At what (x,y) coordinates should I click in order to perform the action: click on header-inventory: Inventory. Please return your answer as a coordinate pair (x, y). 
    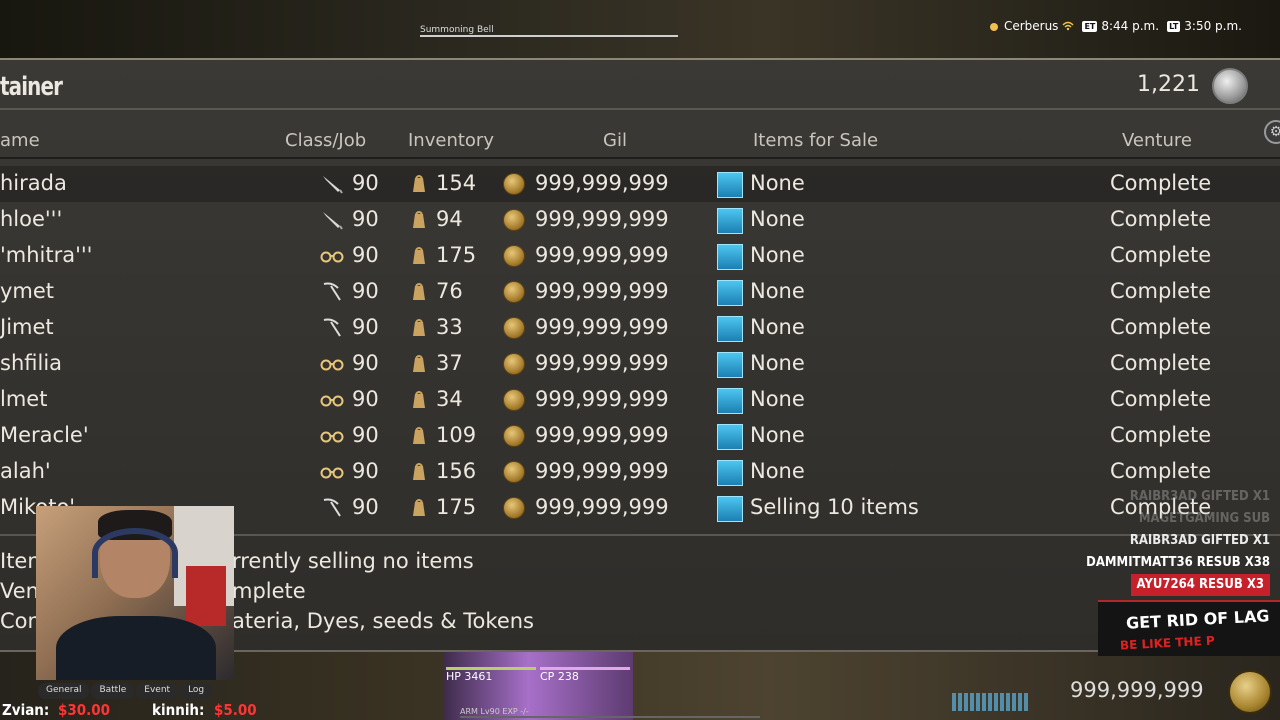
    Looking at the image, I should click on (451, 140).